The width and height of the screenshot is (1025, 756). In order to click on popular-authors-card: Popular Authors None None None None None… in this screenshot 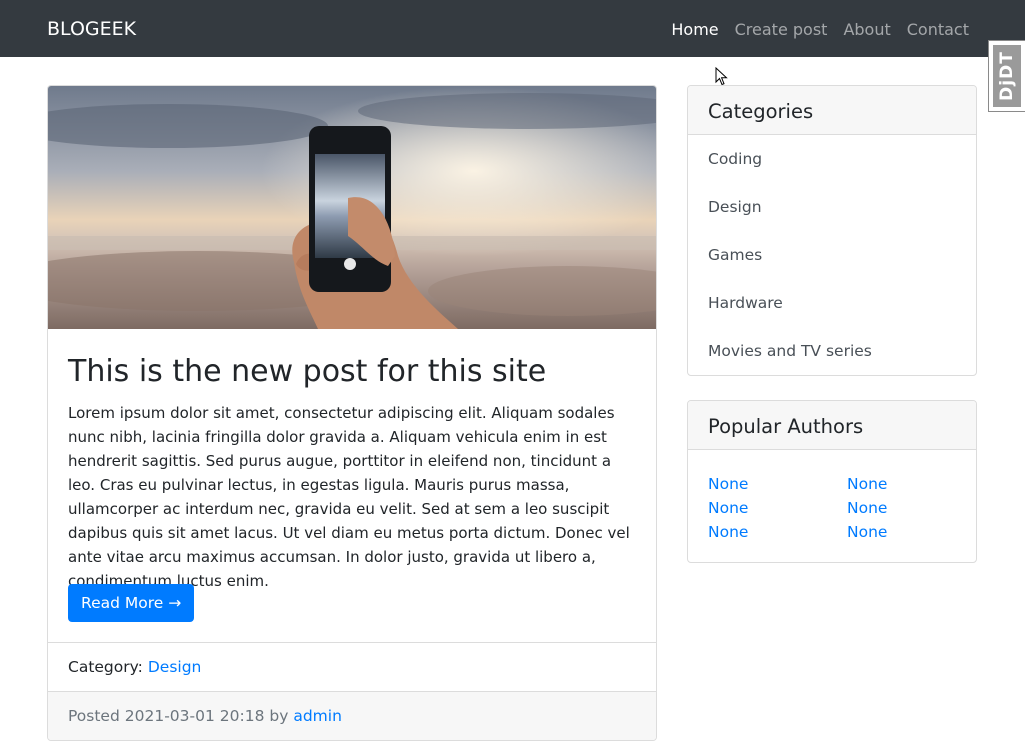, I will do `click(832, 481)`.